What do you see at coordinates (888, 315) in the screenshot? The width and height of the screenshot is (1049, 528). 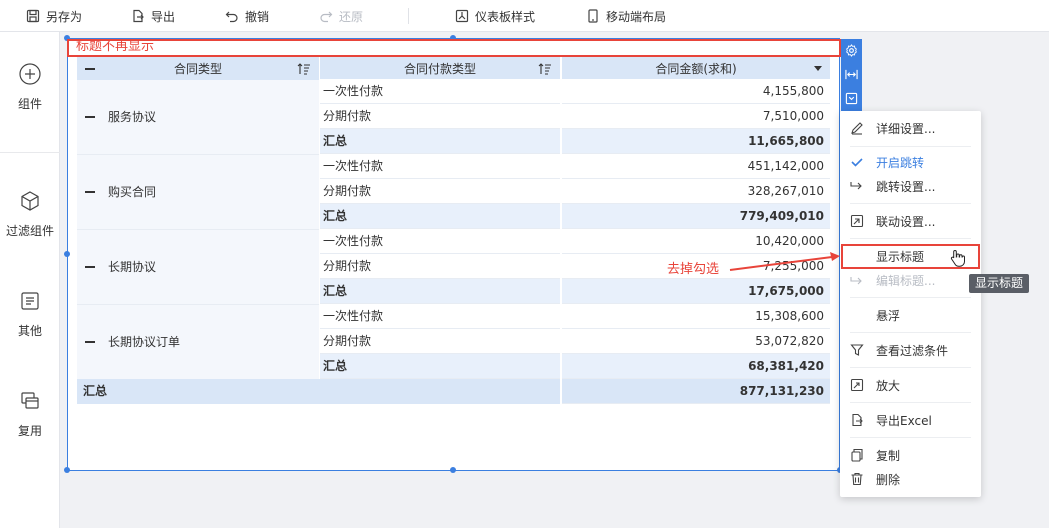 I see `menu-item-label: 悬浮` at bounding box center [888, 315].